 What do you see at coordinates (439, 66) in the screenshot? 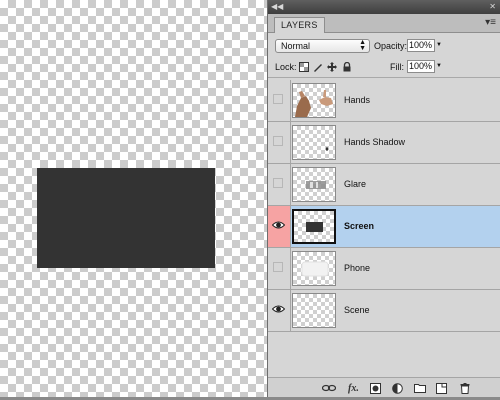
I see `fill-dropdown-arrow: ▼` at bounding box center [439, 66].